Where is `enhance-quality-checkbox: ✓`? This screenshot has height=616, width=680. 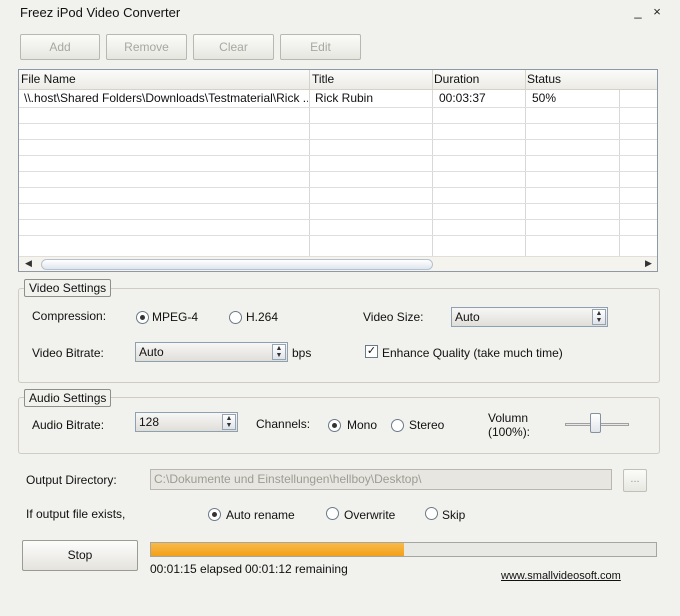 enhance-quality-checkbox: ✓ is located at coordinates (371, 351).